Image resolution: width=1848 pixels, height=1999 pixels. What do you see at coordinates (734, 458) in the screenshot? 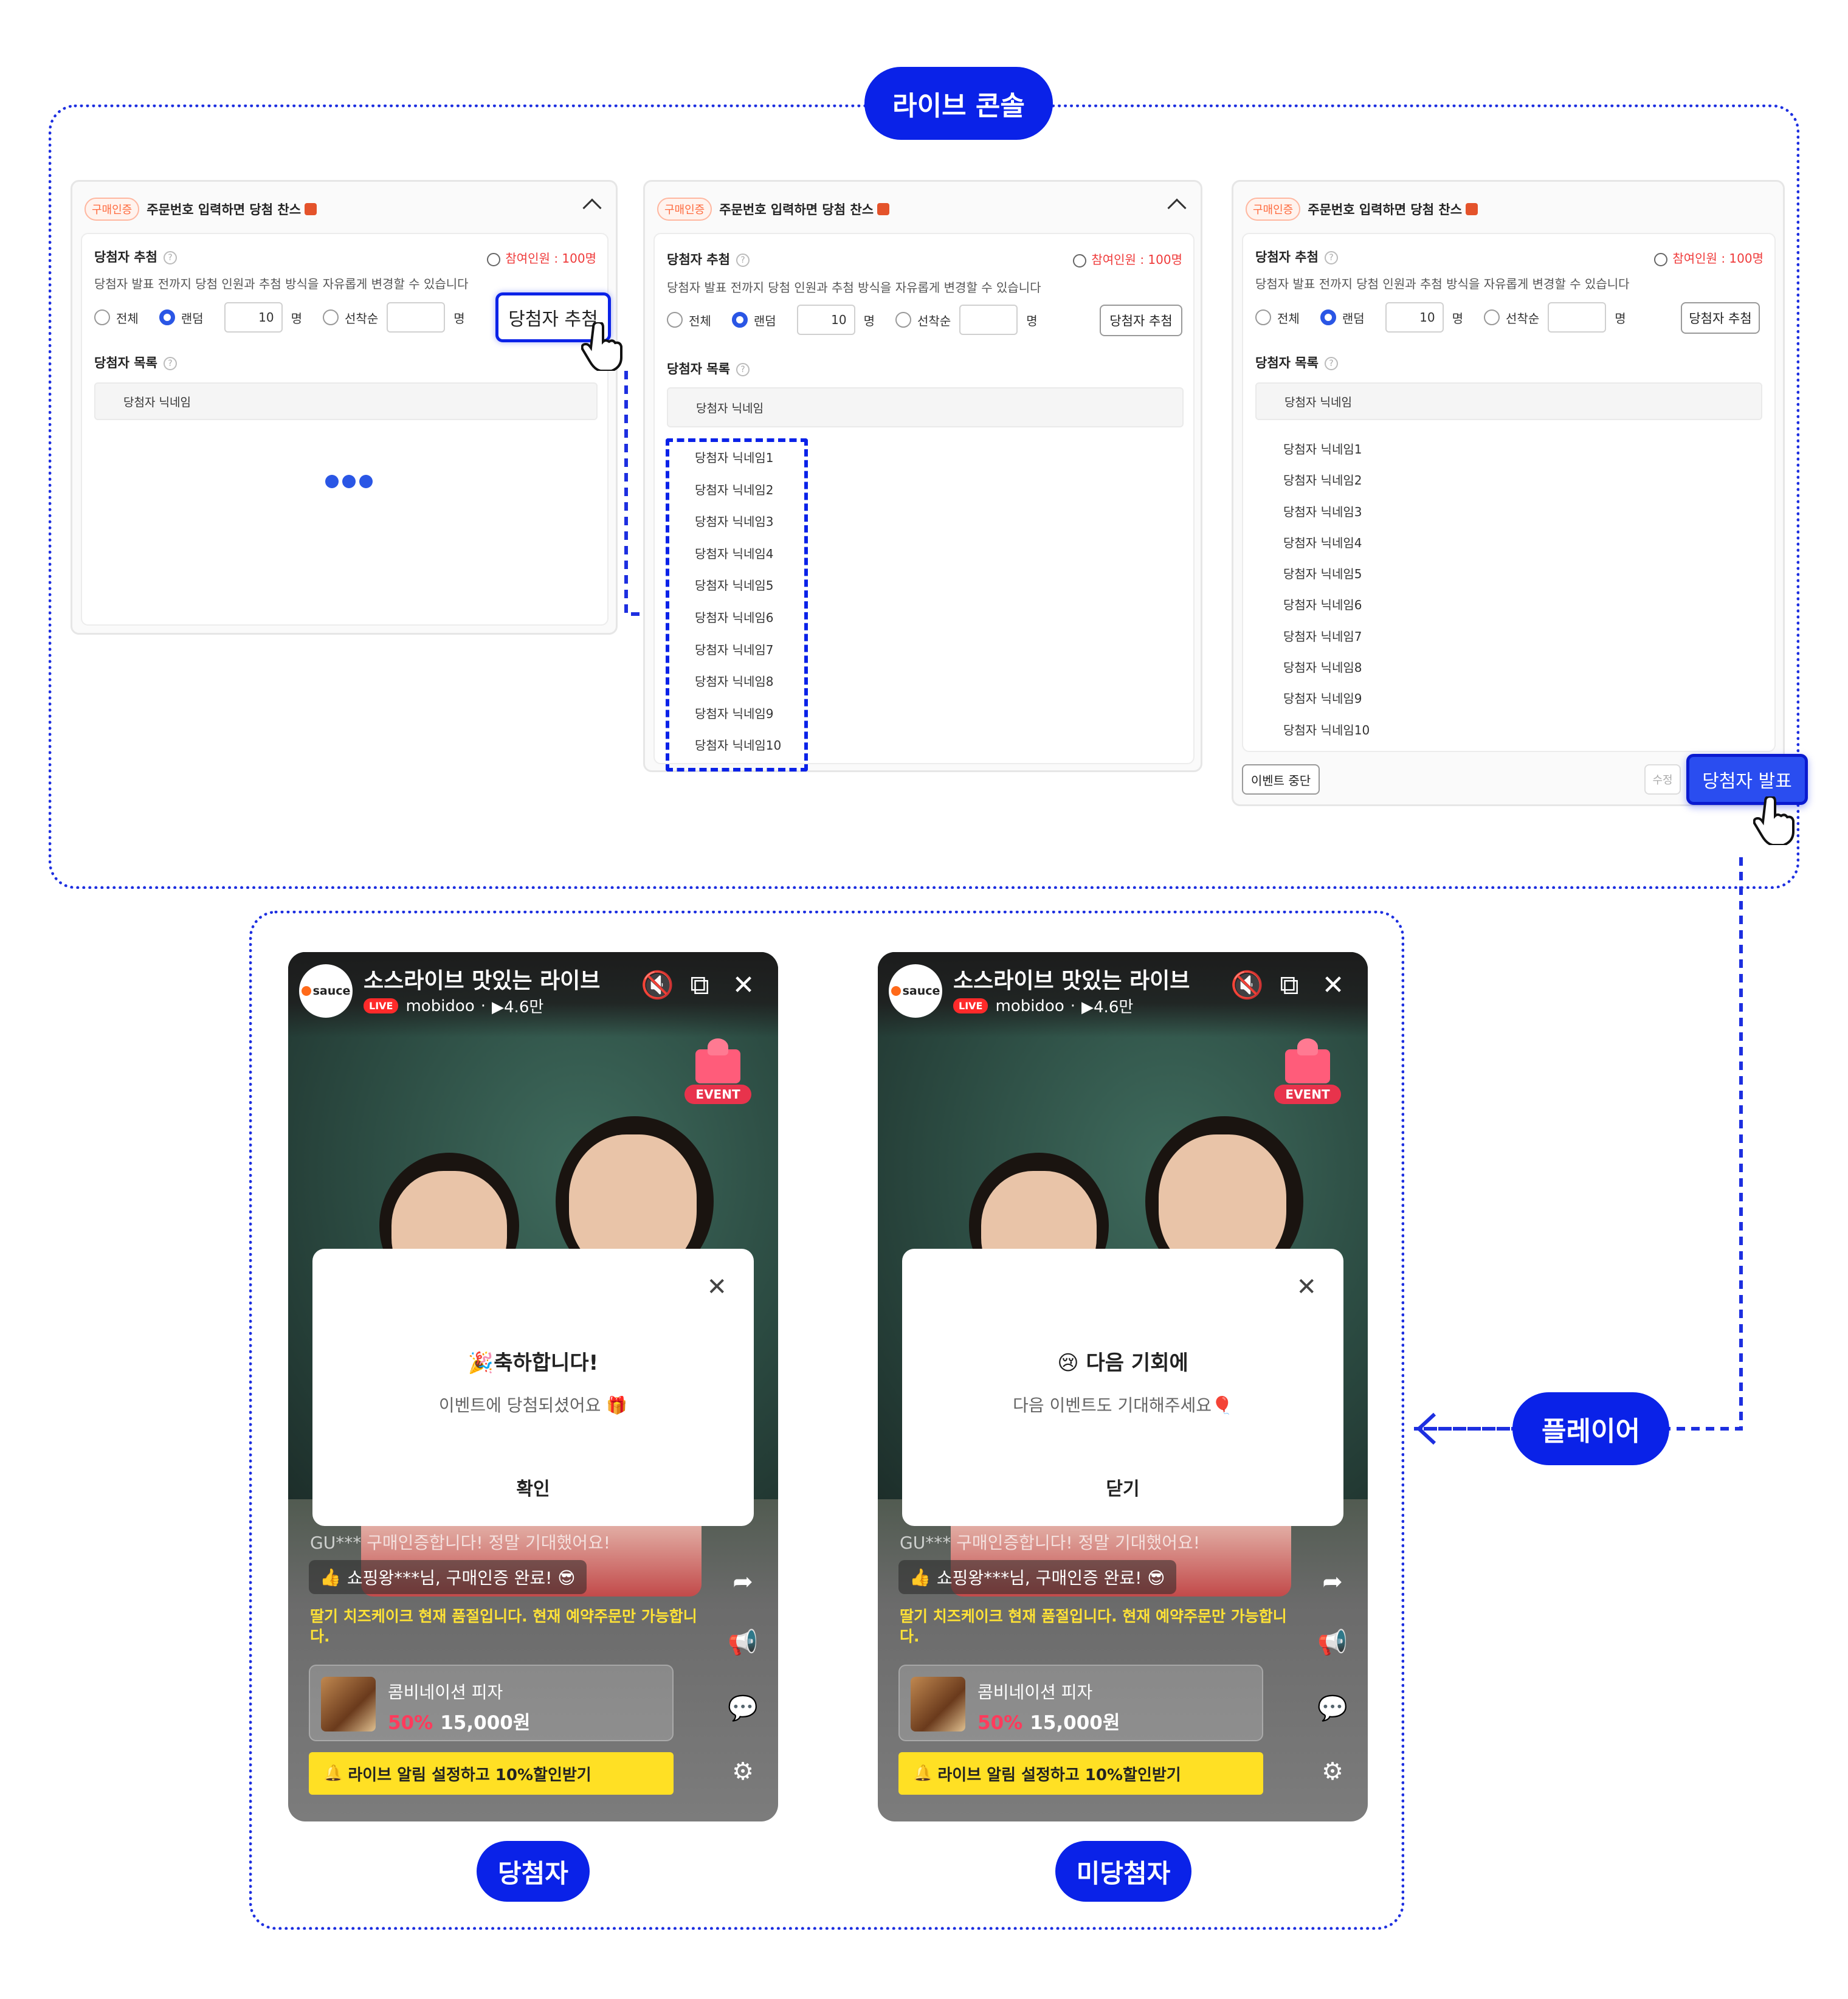
I see `list-item: 당첨자 닉네임1` at bounding box center [734, 458].